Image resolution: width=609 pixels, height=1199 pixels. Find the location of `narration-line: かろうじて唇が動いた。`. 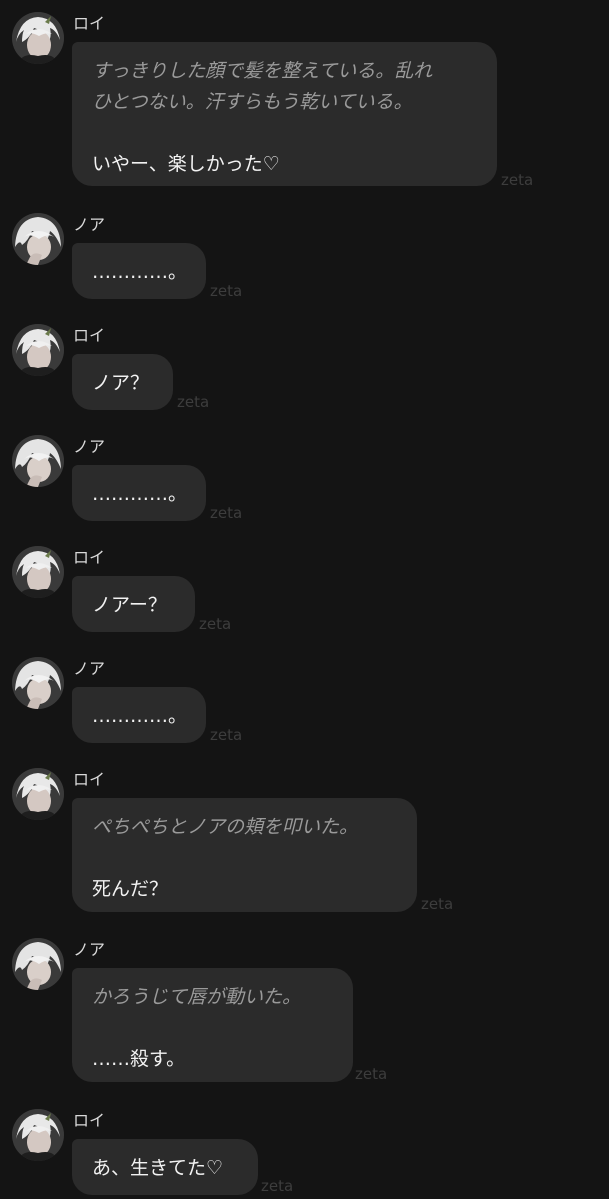

narration-line: かろうじて唇が動いた。 is located at coordinates (197, 997).